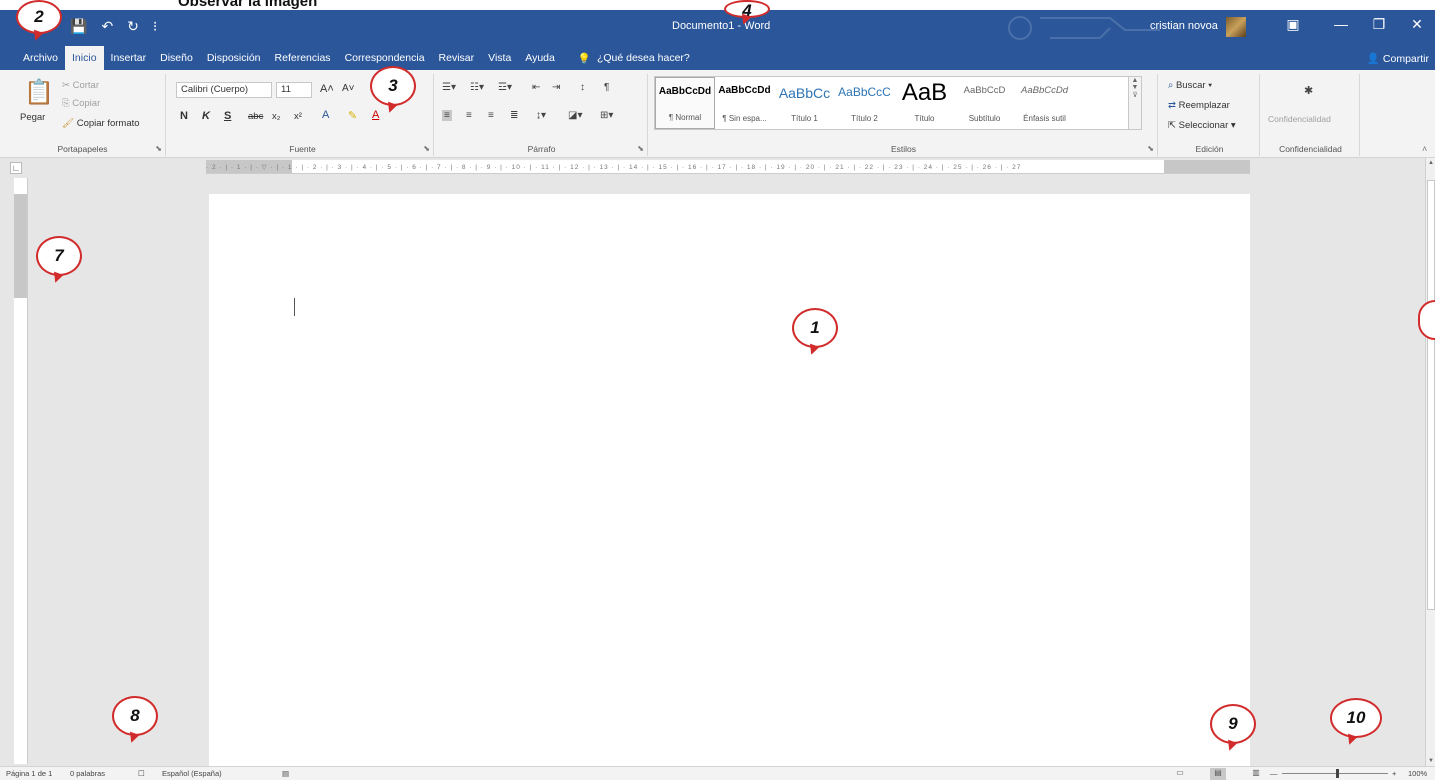 The width and height of the screenshot is (1435, 780). I want to click on chevron-up-icon: ▲, so click(1135, 80).